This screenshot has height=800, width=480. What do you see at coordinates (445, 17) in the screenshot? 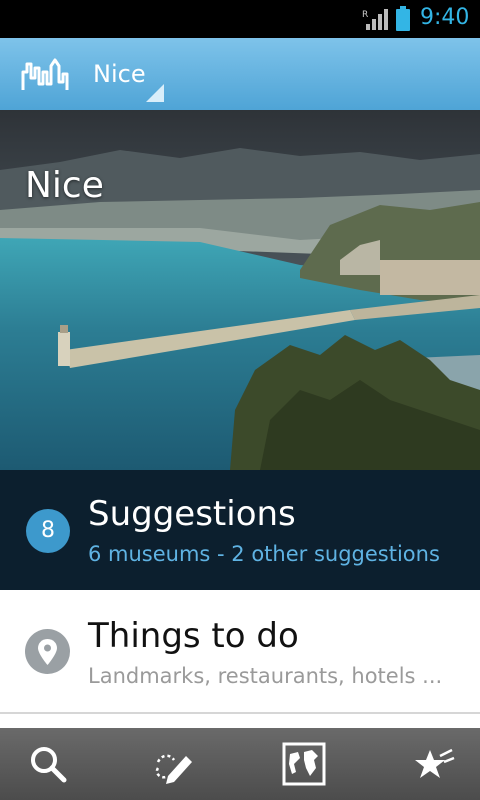
I see `clock: 9:40` at bounding box center [445, 17].